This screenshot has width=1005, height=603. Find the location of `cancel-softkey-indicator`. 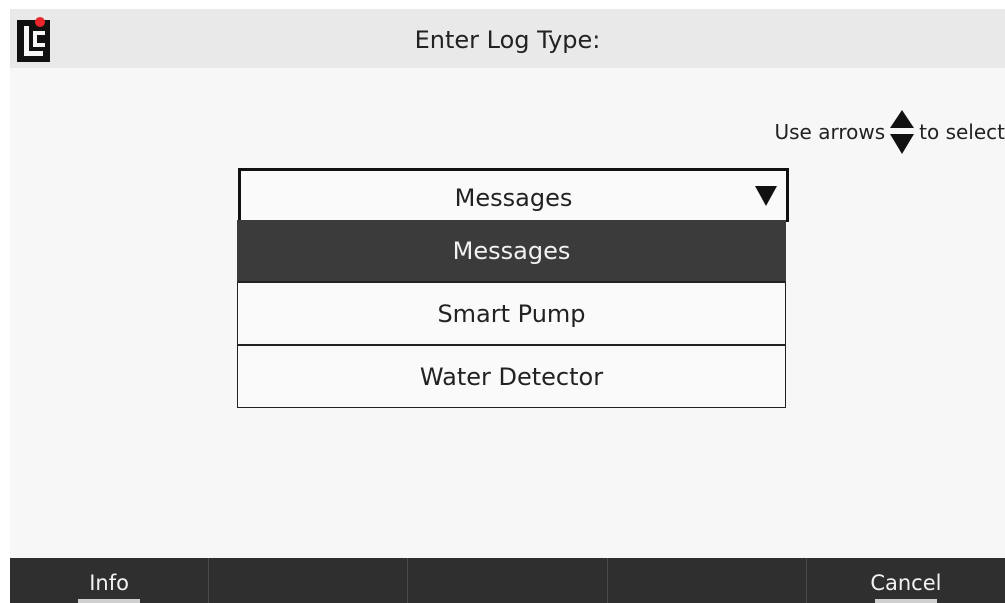

cancel-softkey-indicator is located at coordinates (905, 601).